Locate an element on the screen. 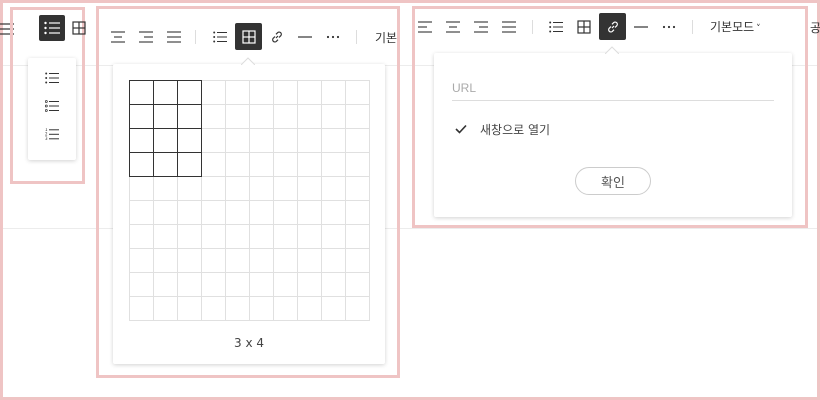 The width and height of the screenshot is (820, 400). circle-list-option is located at coordinates (52, 106).